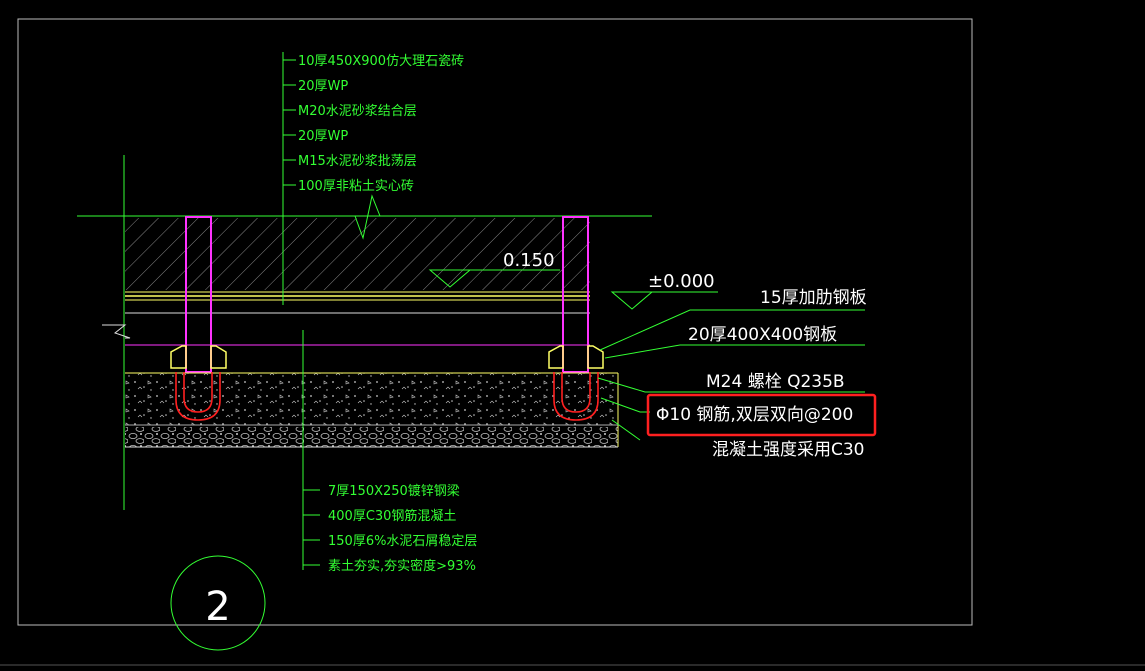 This screenshot has width=1145, height=671. What do you see at coordinates (371, 399) in the screenshot?
I see `concrete-layer` at bounding box center [371, 399].